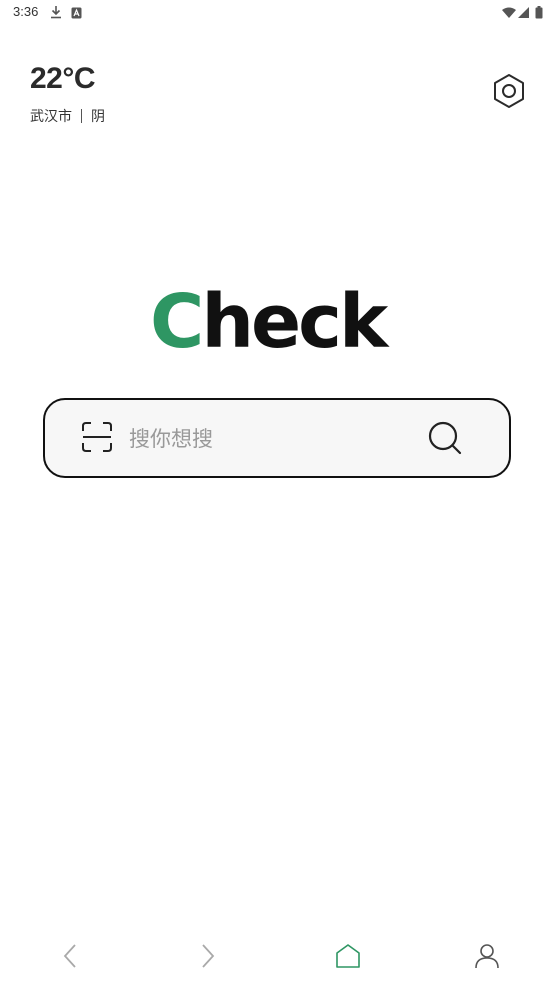 The height and width of the screenshot is (990, 556). I want to click on logo-first-letter: C, so click(177, 322).